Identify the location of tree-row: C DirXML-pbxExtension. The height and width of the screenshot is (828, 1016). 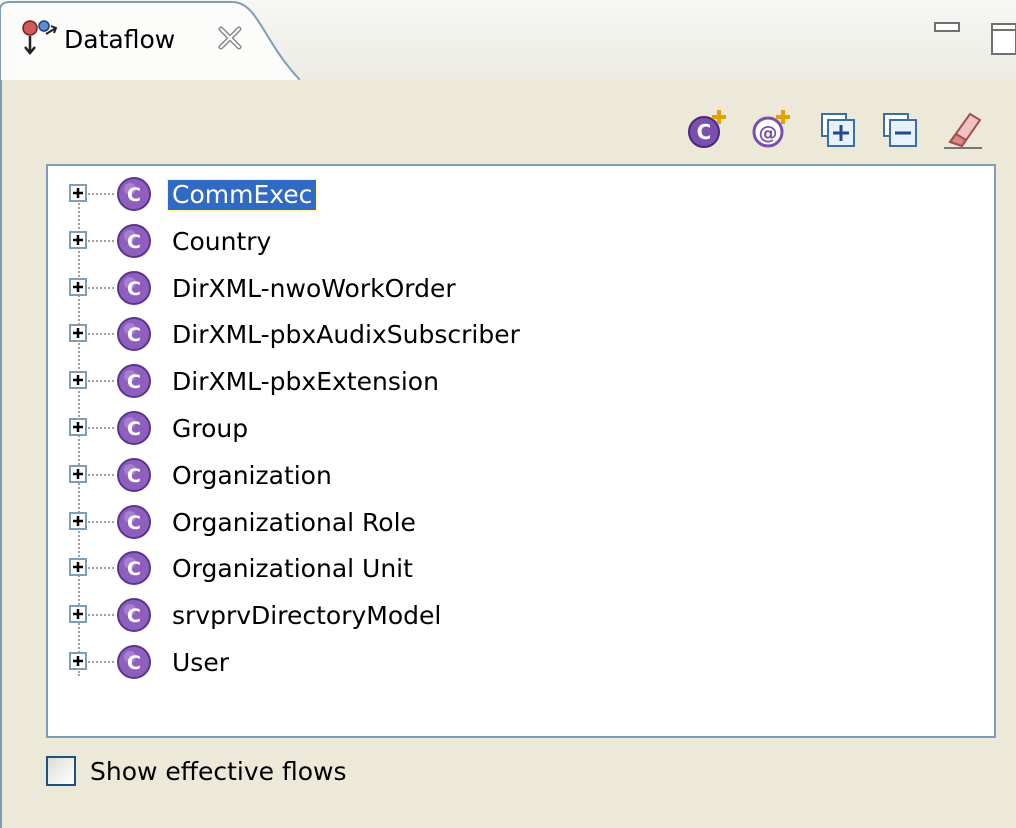
(521, 380).